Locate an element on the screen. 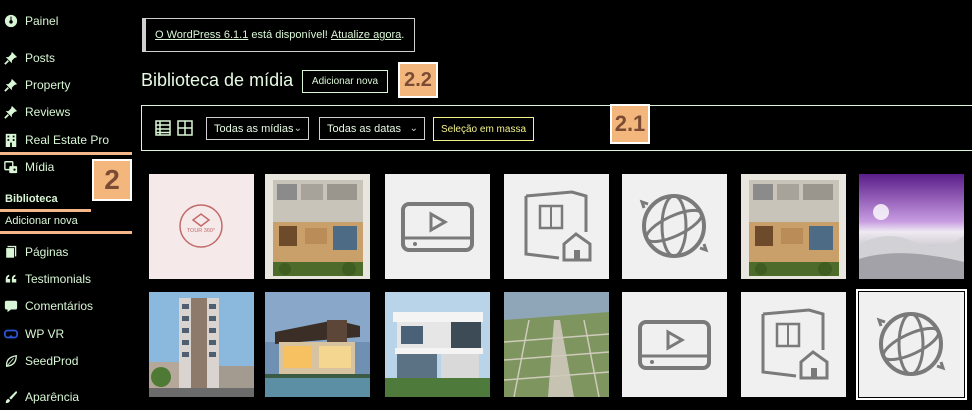 Image resolution: width=972 pixels, height=410 pixels. annotation-badge-2-2: 2.2 is located at coordinates (418, 80).